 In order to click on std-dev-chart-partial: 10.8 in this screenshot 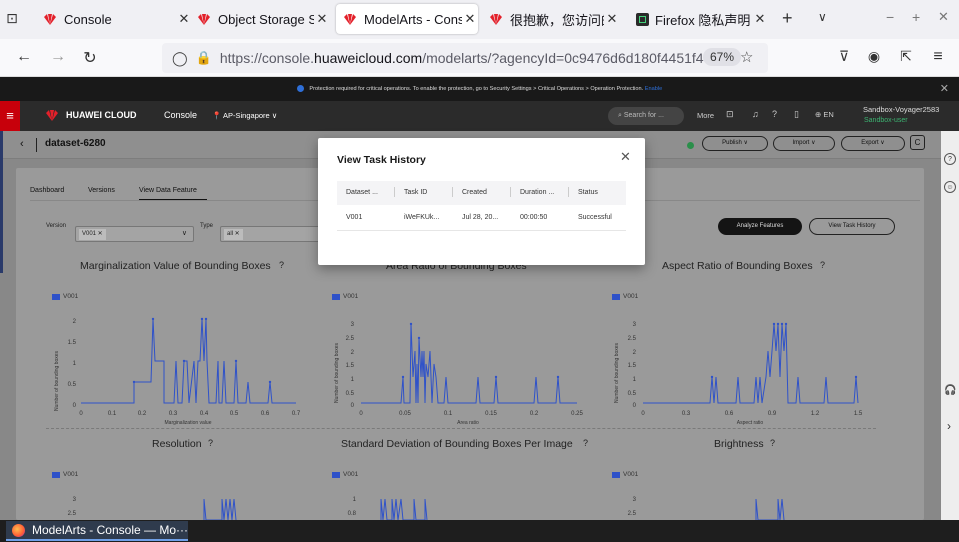, I will do `click(388, 508)`.